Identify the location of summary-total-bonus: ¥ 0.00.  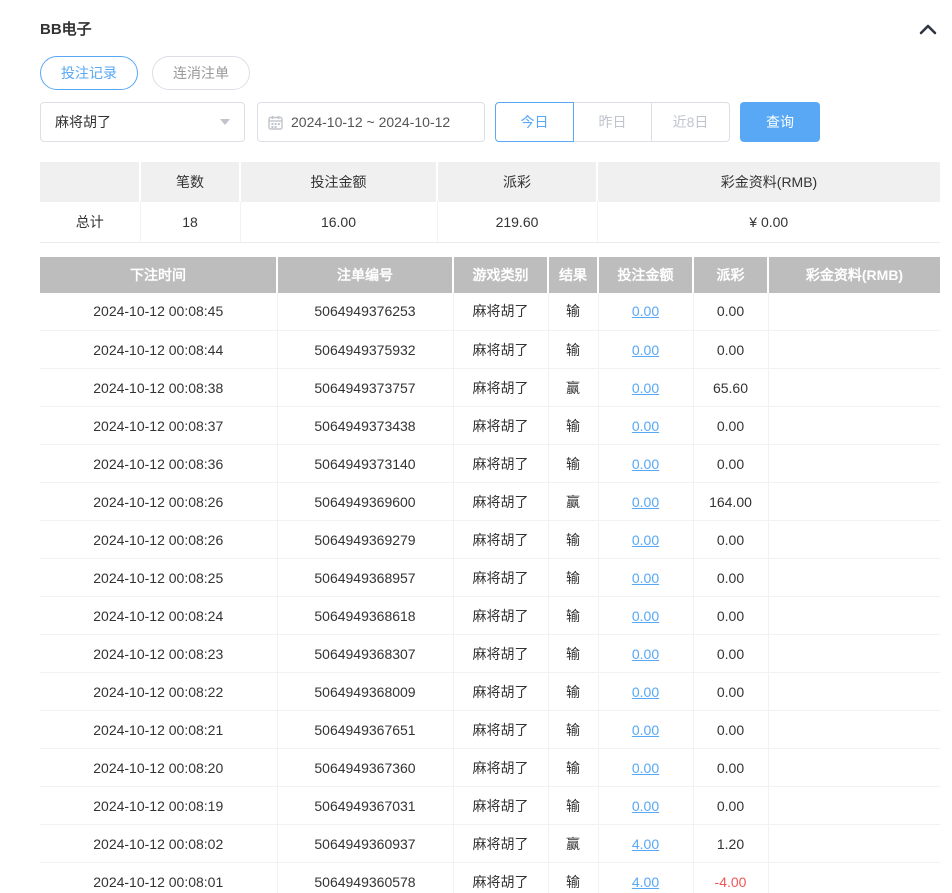
(768, 222).